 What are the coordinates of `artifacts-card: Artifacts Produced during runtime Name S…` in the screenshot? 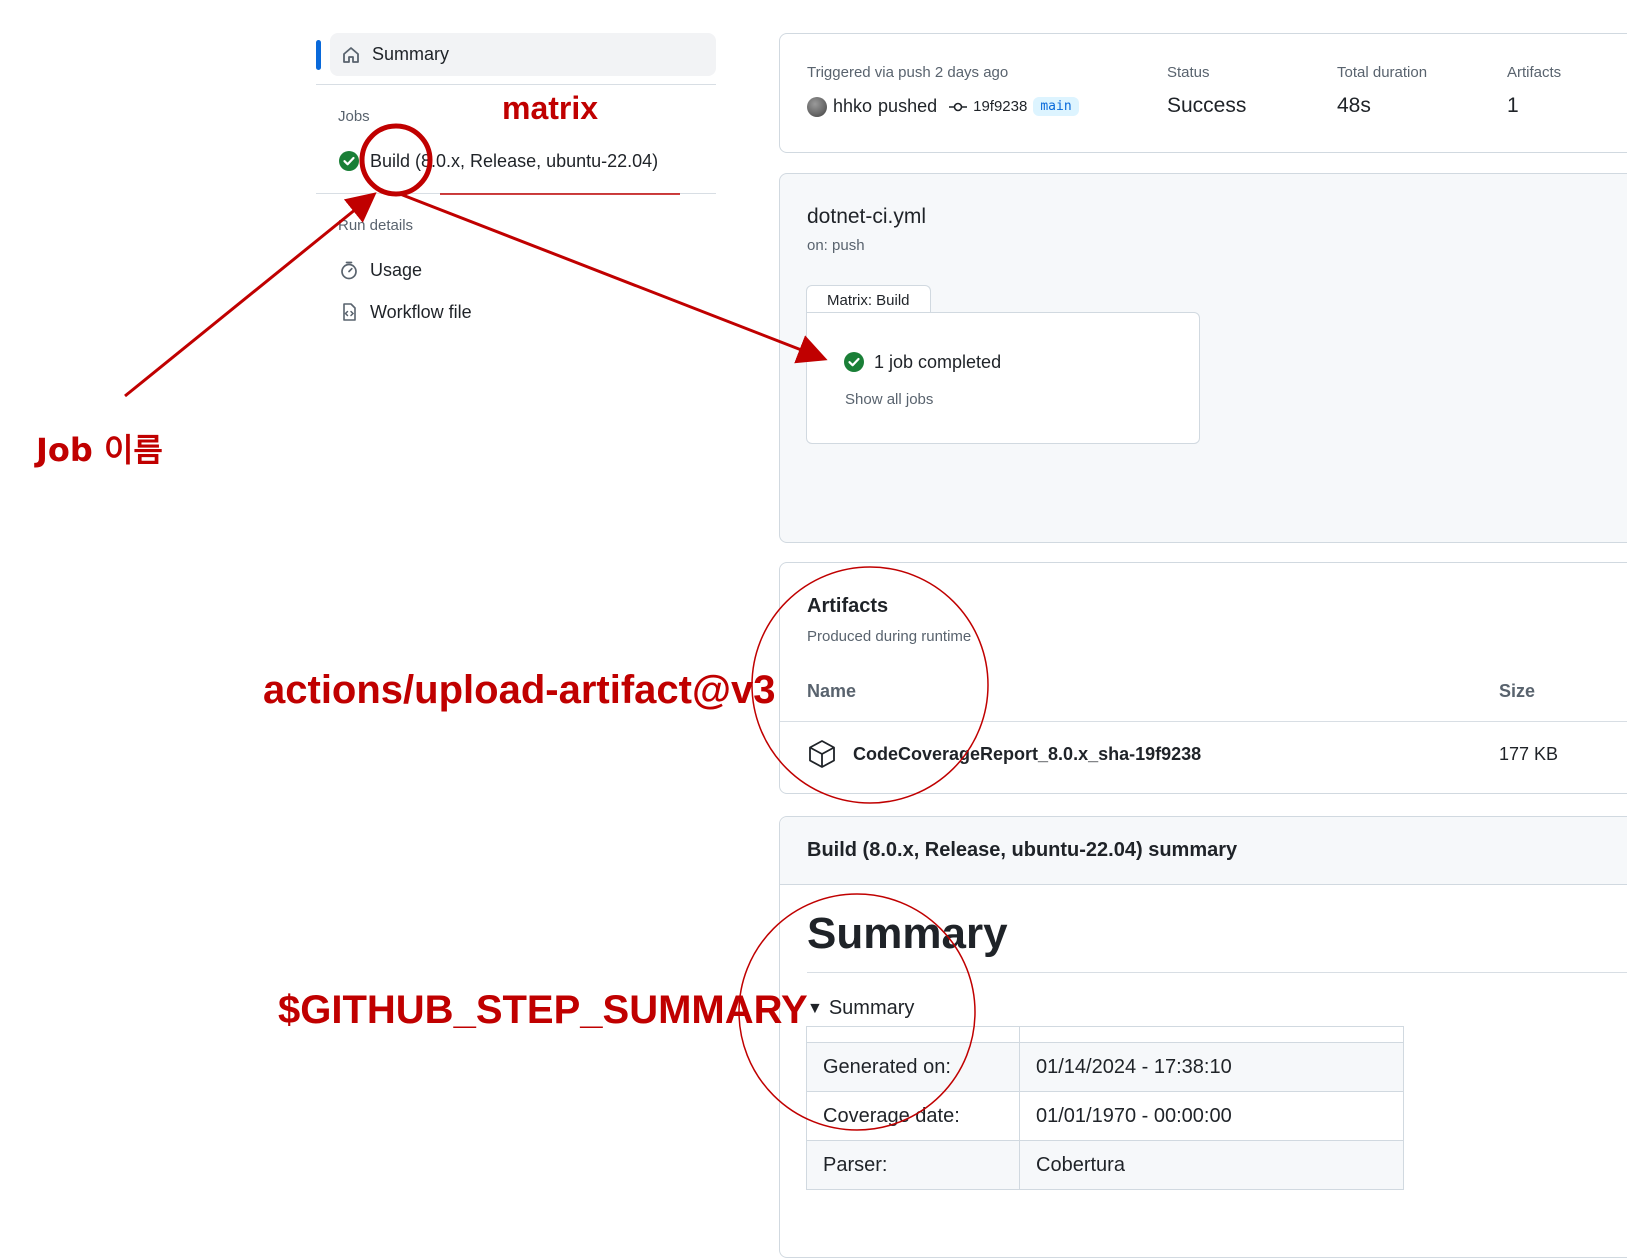 It's located at (1203, 678).